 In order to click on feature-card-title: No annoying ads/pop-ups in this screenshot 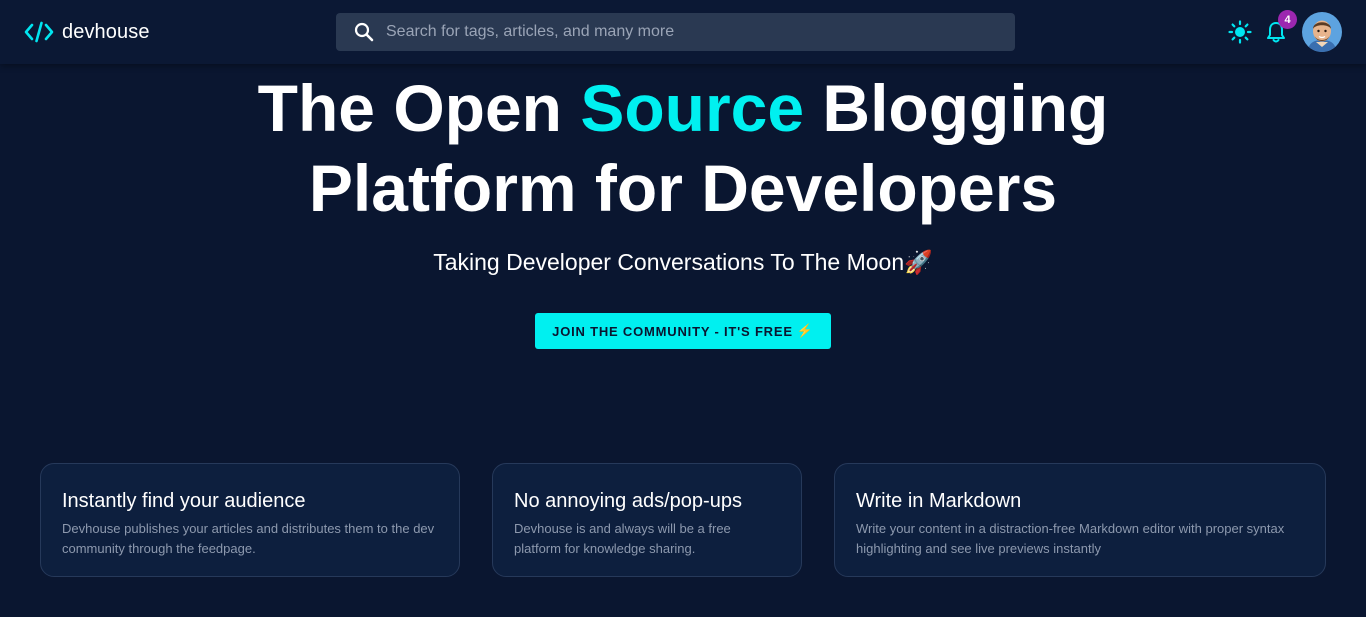, I will do `click(628, 501)`.